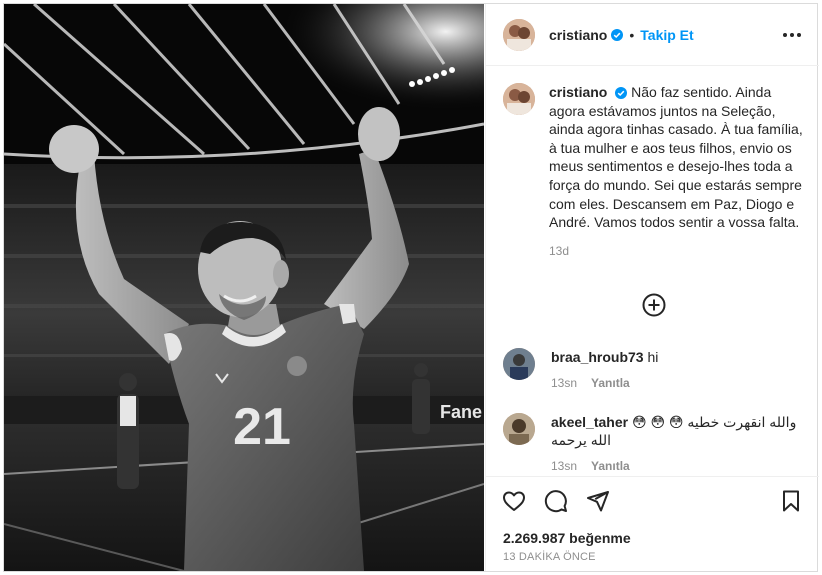 This screenshot has height=575, width=822. Describe the element at coordinates (597, 357) in the screenshot. I see `commenter-username: braa_hroub73` at that location.